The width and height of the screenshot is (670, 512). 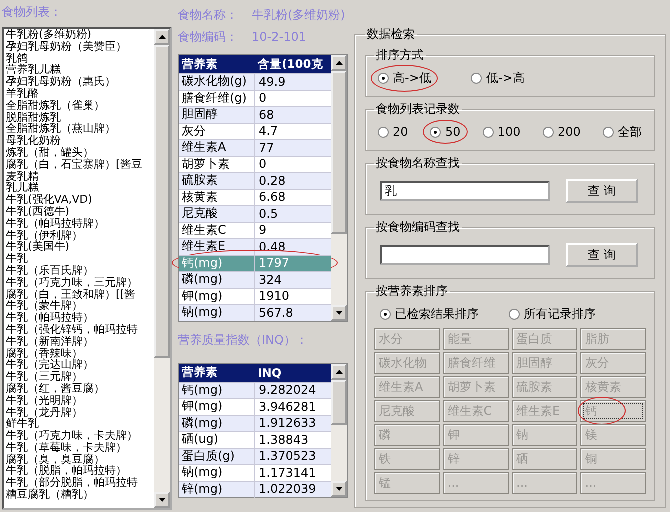 I want to click on list-item: 牛乳（脱脂，帕玛拉特）, so click(x=80, y=471).